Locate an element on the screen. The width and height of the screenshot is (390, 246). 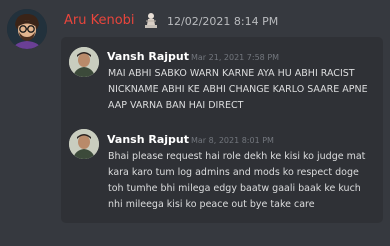
message-timestamp: 12/02/2021 8:14 PM is located at coordinates (223, 21).